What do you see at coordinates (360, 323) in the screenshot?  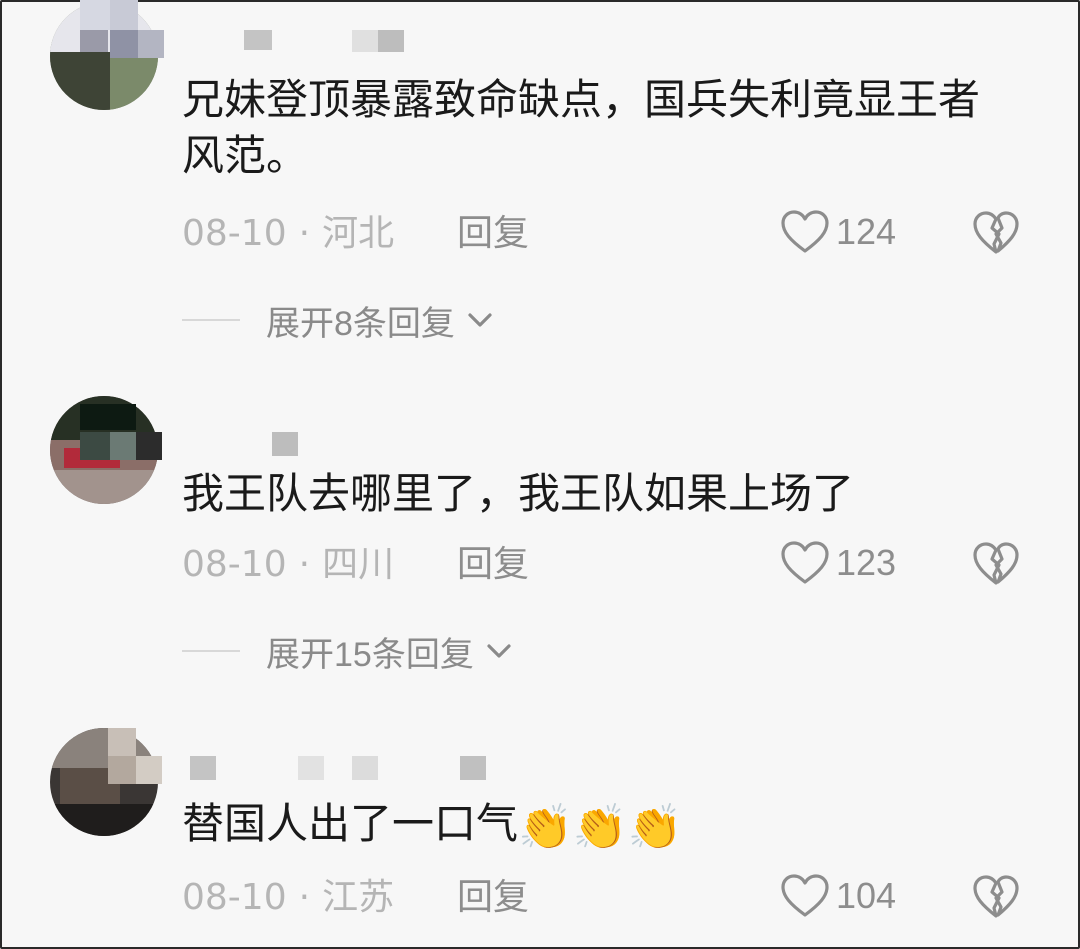 I see `expand-replies-label: 展开8条回复` at bounding box center [360, 323].